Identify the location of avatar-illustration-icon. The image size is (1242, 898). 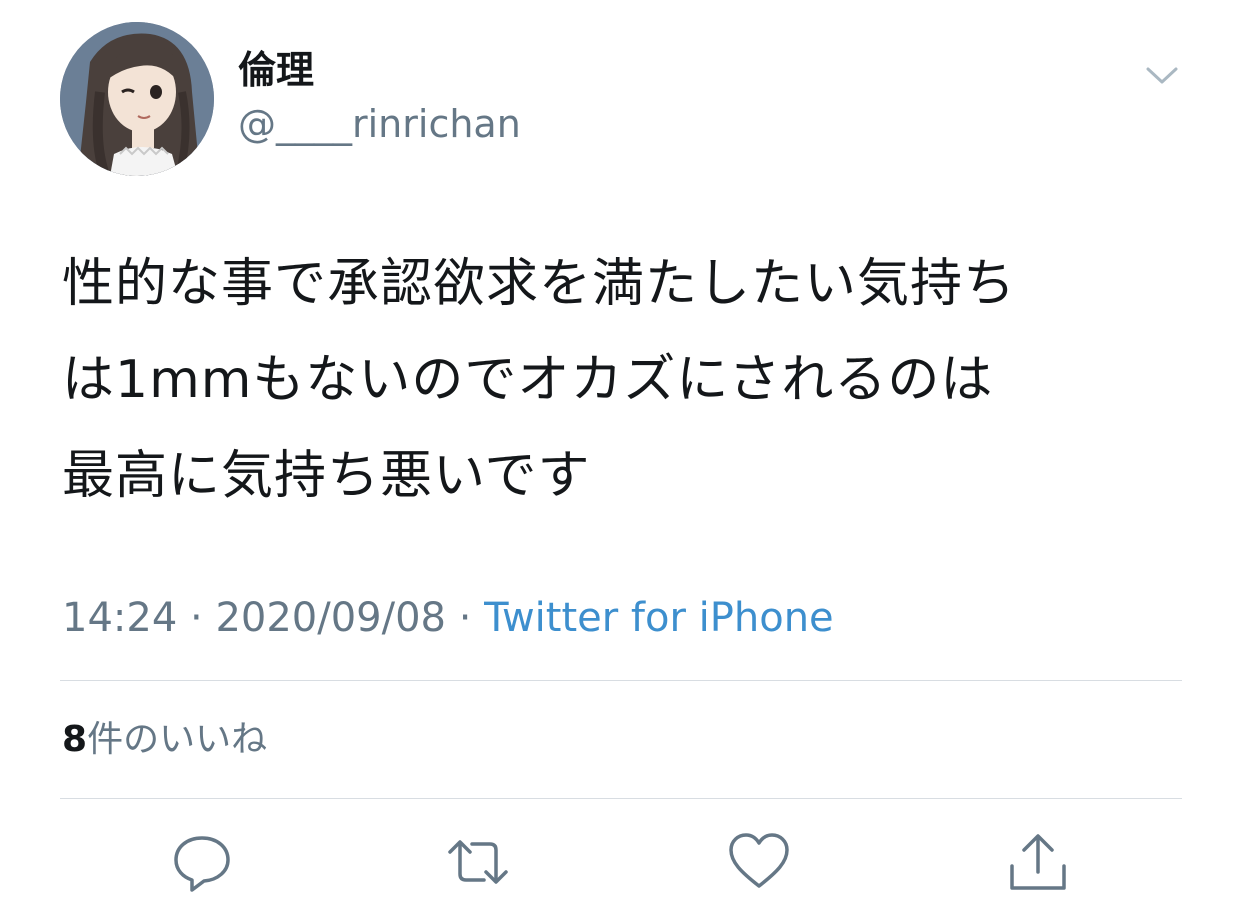
(137, 99).